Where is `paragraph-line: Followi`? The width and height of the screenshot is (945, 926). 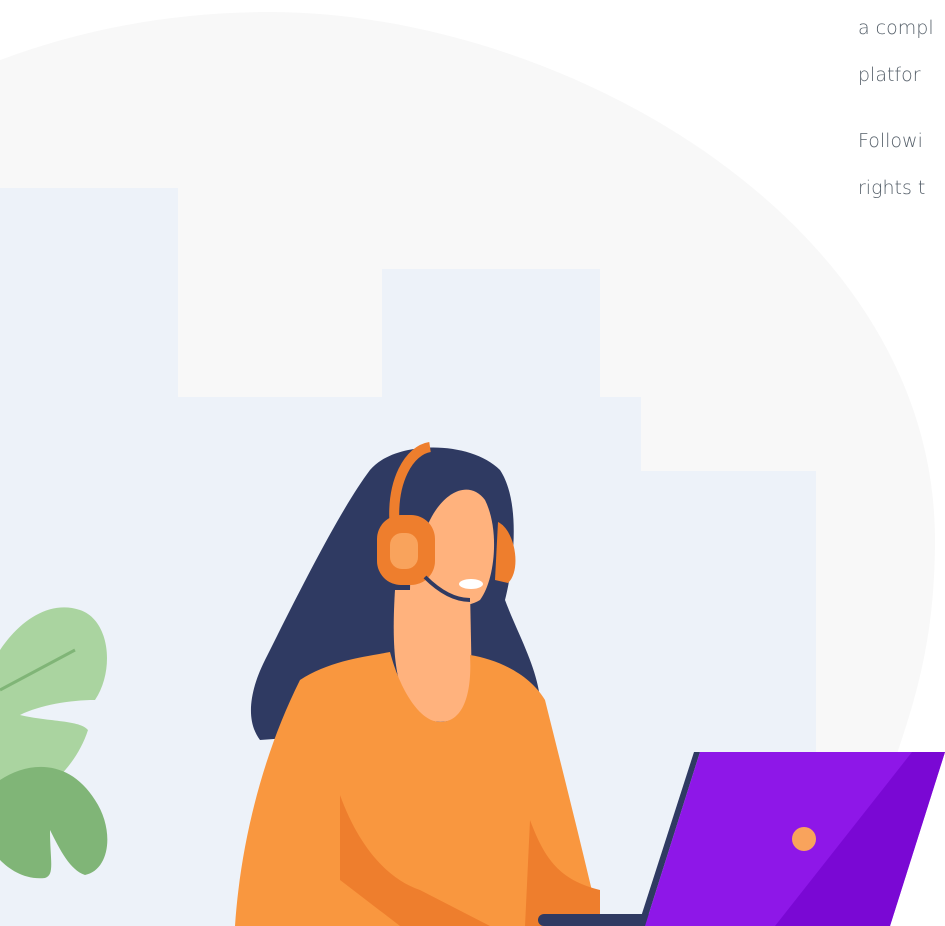
paragraph-line: Followi is located at coordinates (891, 141).